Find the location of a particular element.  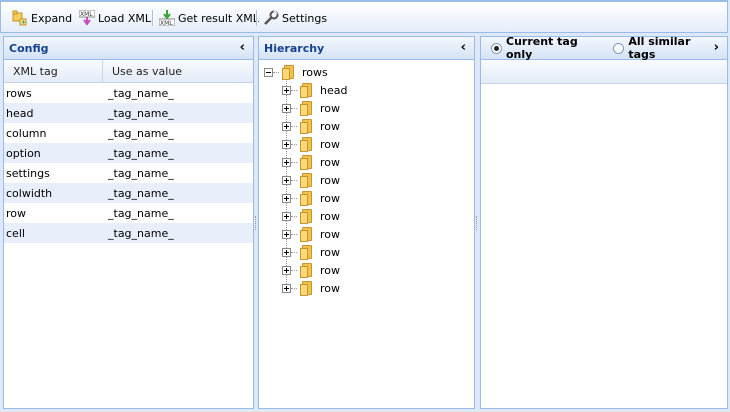

column-header-xml-tag: XML tag is located at coordinates (53, 71).